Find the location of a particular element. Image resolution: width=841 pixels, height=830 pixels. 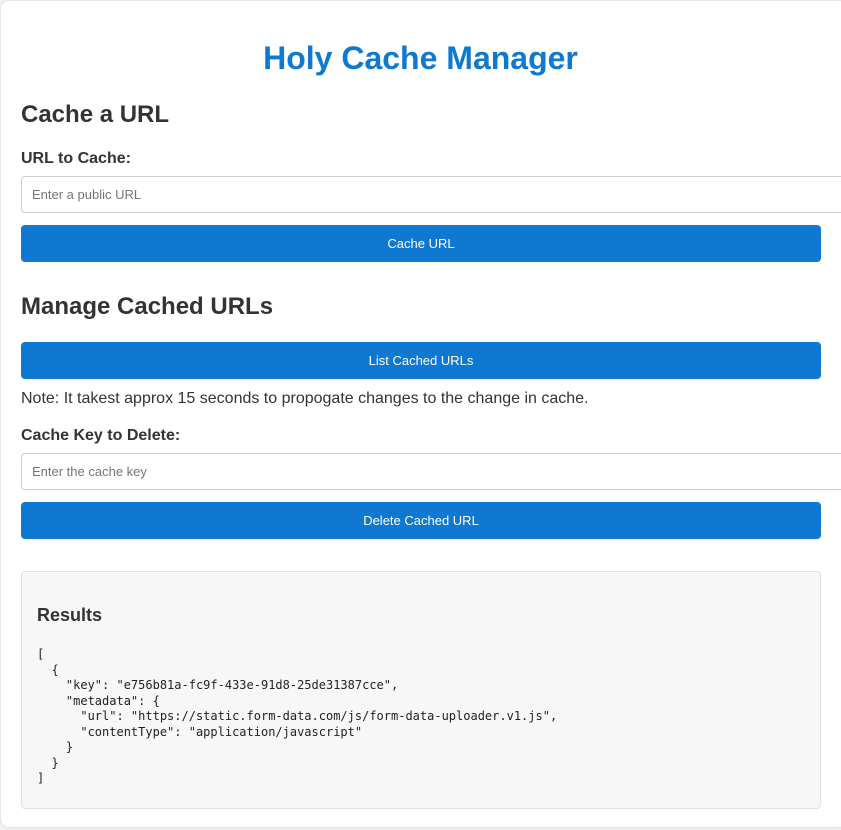

cache-key-label: Cache Key to Delete: is located at coordinates (101, 435).